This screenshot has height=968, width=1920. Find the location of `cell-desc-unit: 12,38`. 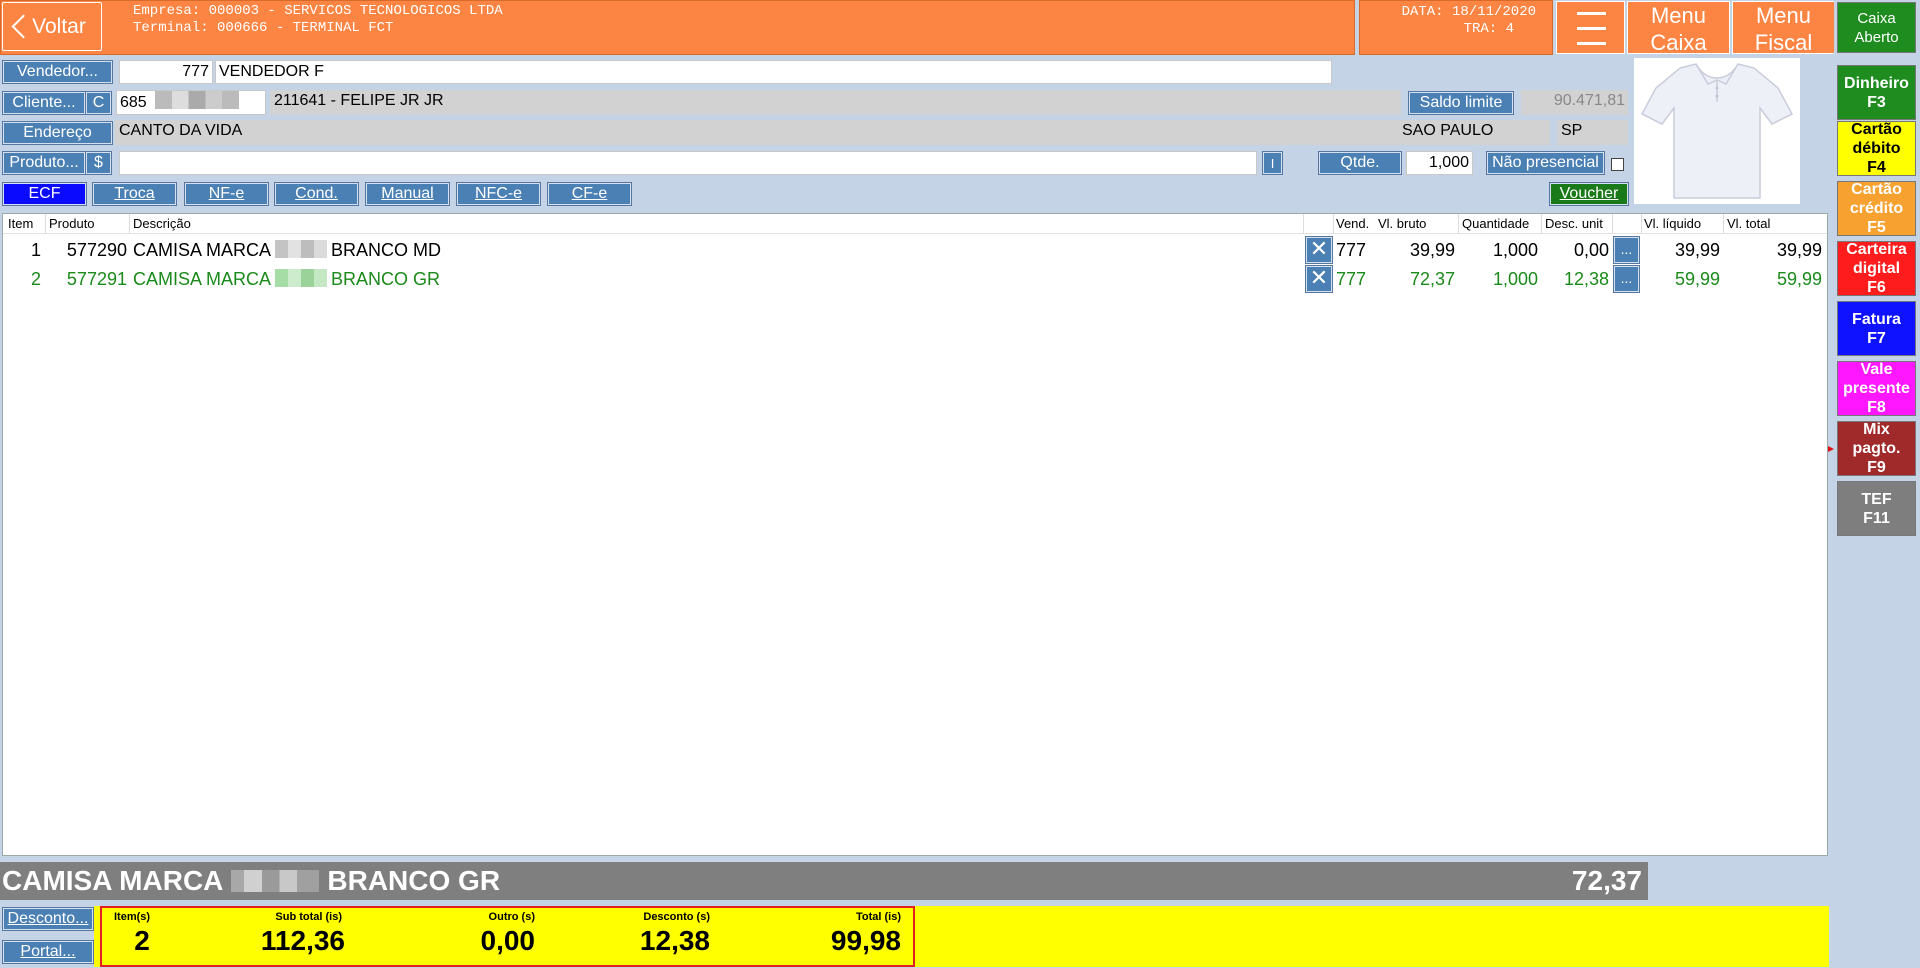

cell-desc-unit: 12,38 is located at coordinates (1586, 279).